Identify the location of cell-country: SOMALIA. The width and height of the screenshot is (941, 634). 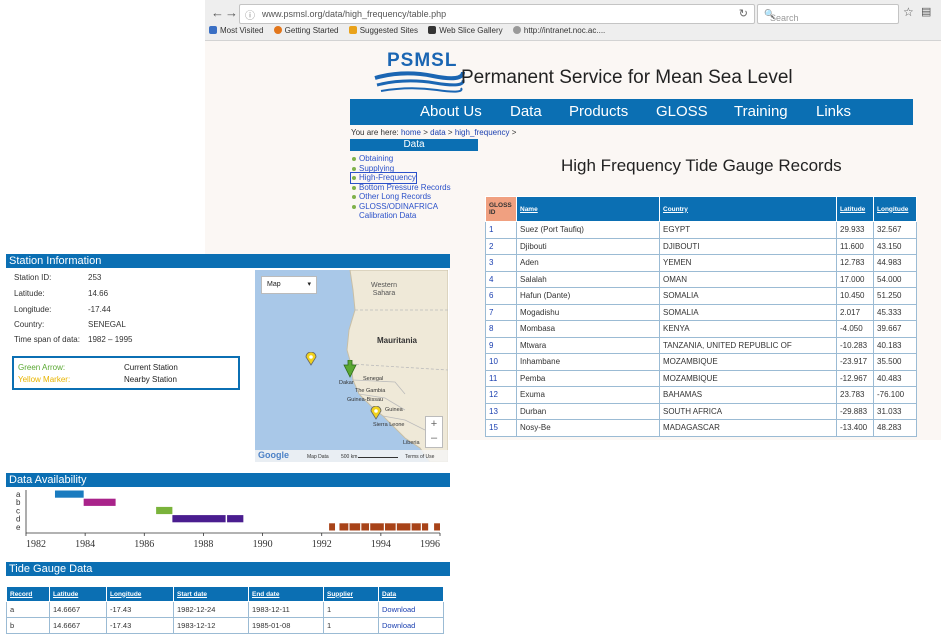
(748, 296).